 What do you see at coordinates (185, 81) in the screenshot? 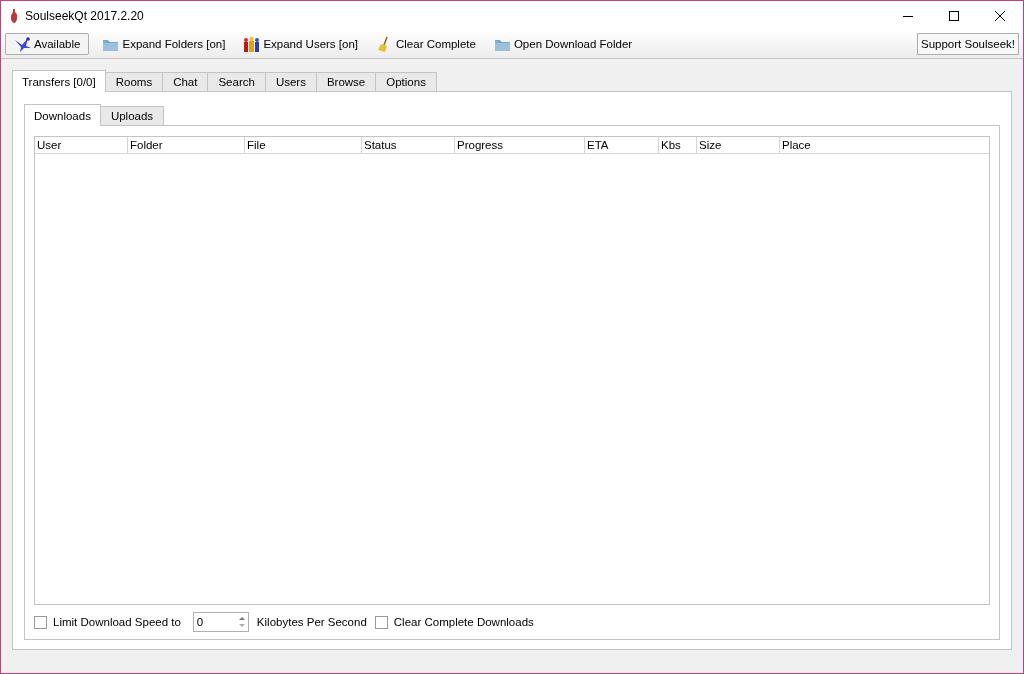
I see `tab: Chat` at bounding box center [185, 81].